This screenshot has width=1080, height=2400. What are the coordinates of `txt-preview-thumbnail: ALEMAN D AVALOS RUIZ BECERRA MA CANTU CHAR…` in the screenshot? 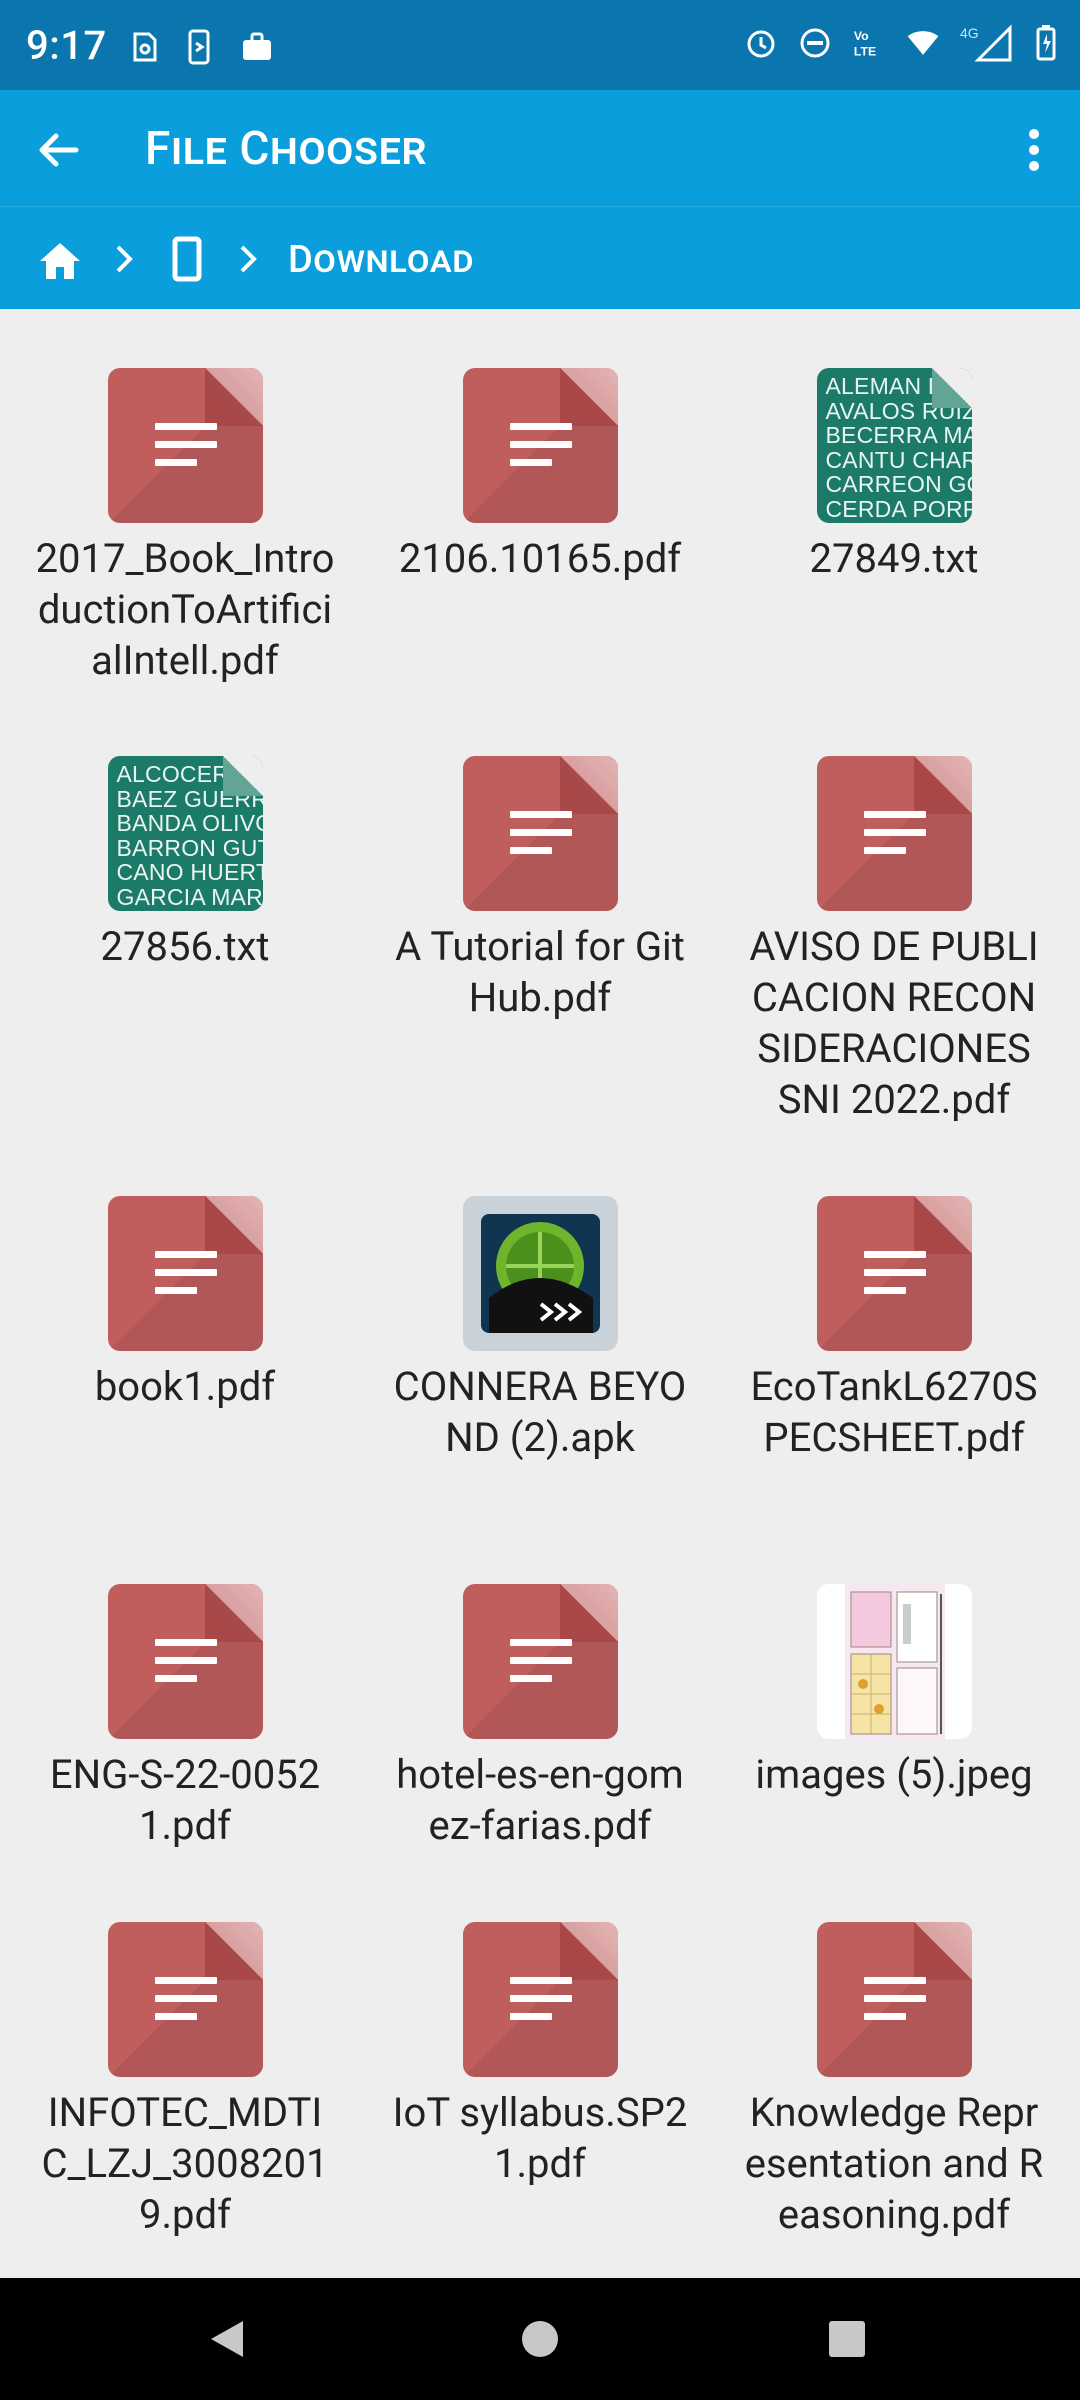 It's located at (894, 445).